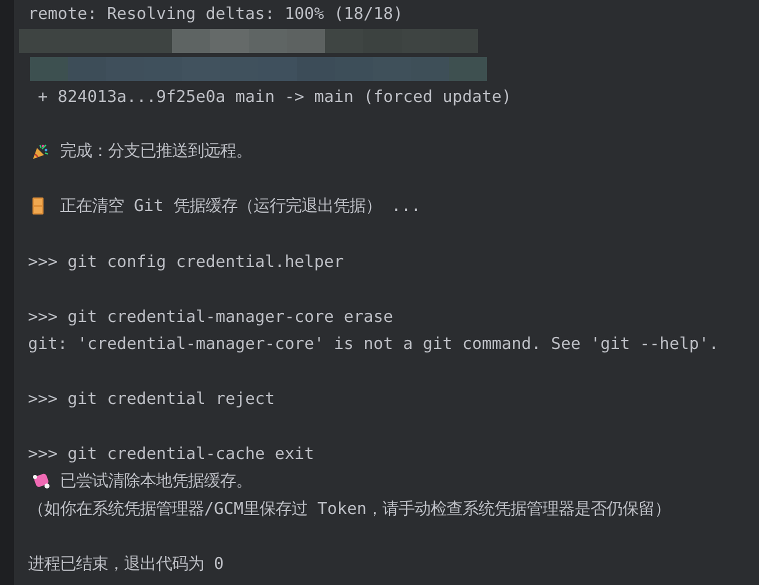 The width and height of the screenshot is (759, 585). What do you see at coordinates (186, 261) in the screenshot?
I see `command-text: >>> git config credential.helper` at bounding box center [186, 261].